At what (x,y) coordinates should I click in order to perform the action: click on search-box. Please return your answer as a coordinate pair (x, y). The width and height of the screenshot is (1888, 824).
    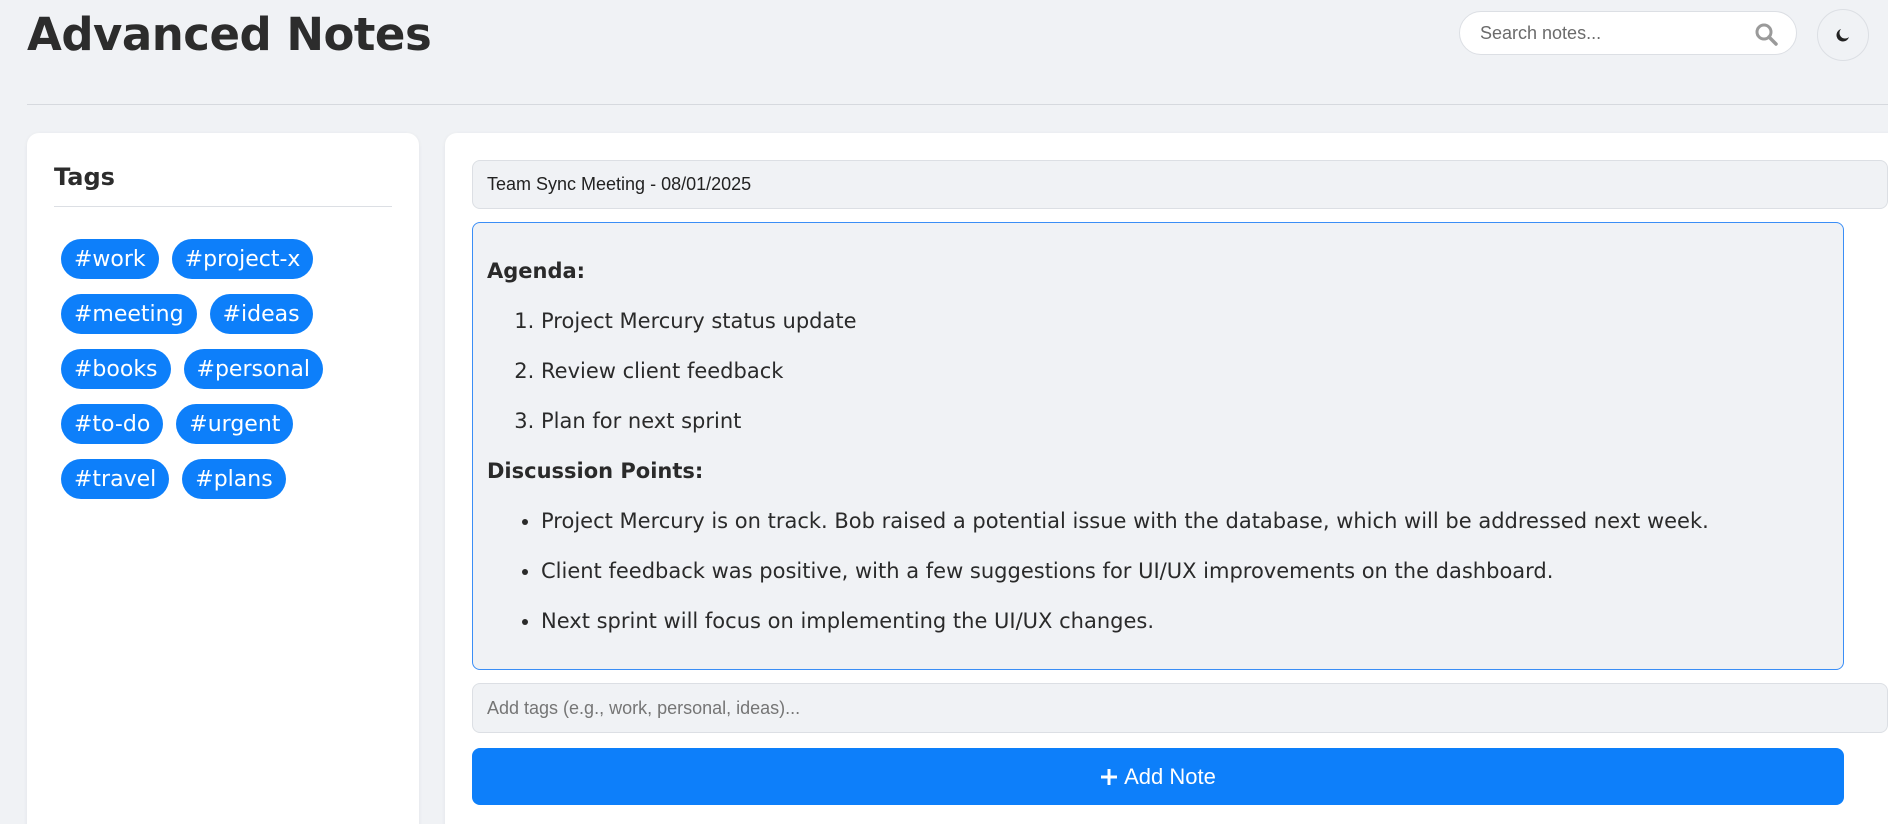
    Looking at the image, I should click on (1628, 33).